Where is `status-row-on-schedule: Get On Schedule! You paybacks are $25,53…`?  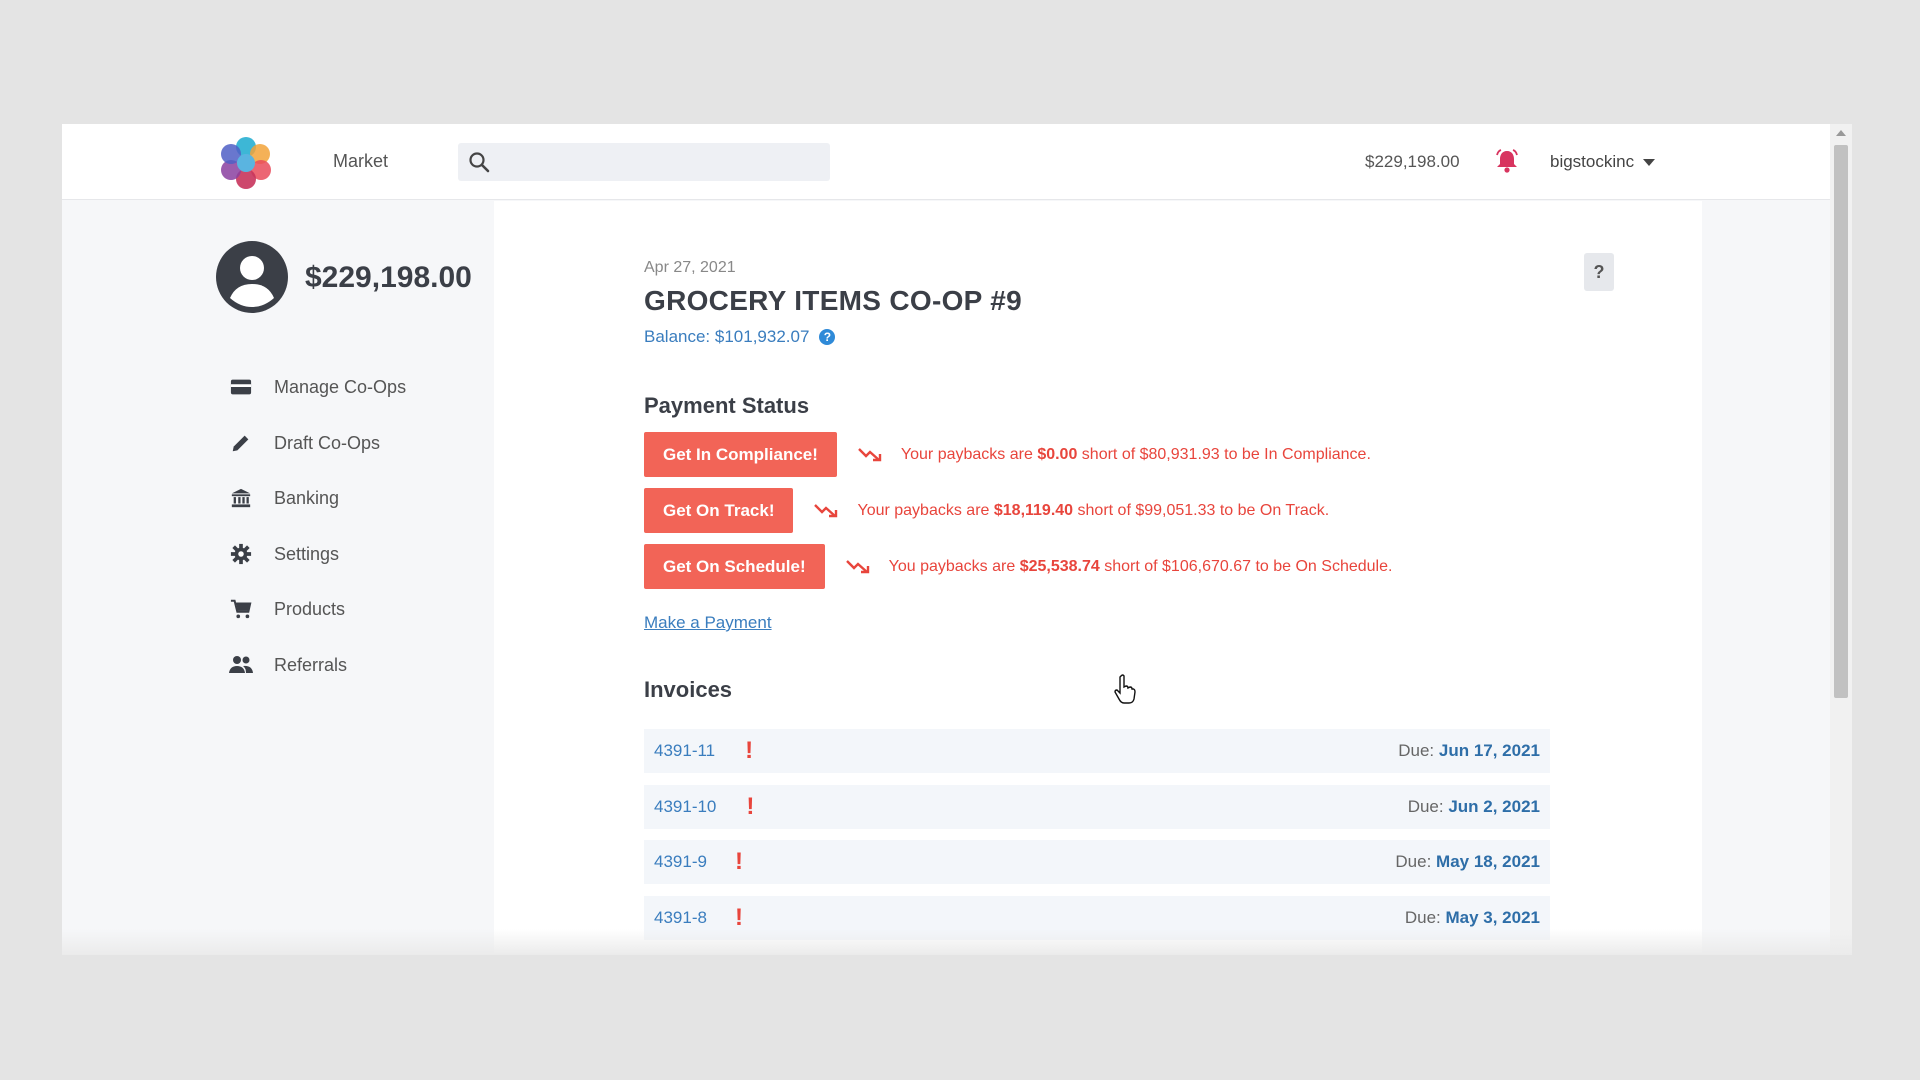
status-row-on-schedule: Get On Schedule! You paybacks are $25,53… is located at coordinates (1018, 566).